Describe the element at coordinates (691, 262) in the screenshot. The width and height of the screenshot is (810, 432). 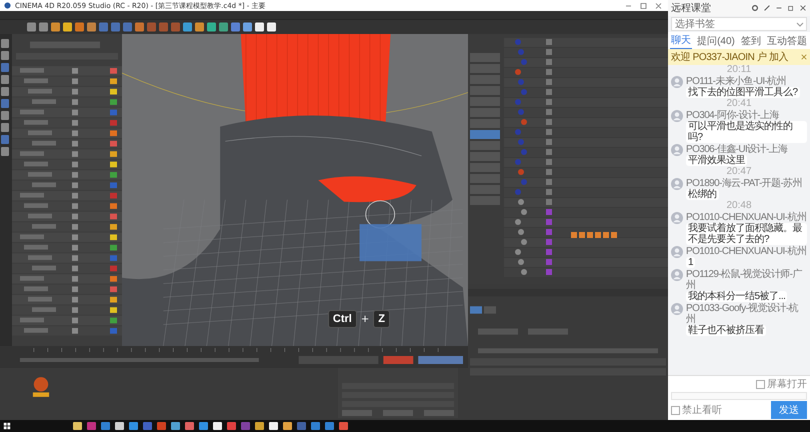
I see `message-bubble: 1` at that location.